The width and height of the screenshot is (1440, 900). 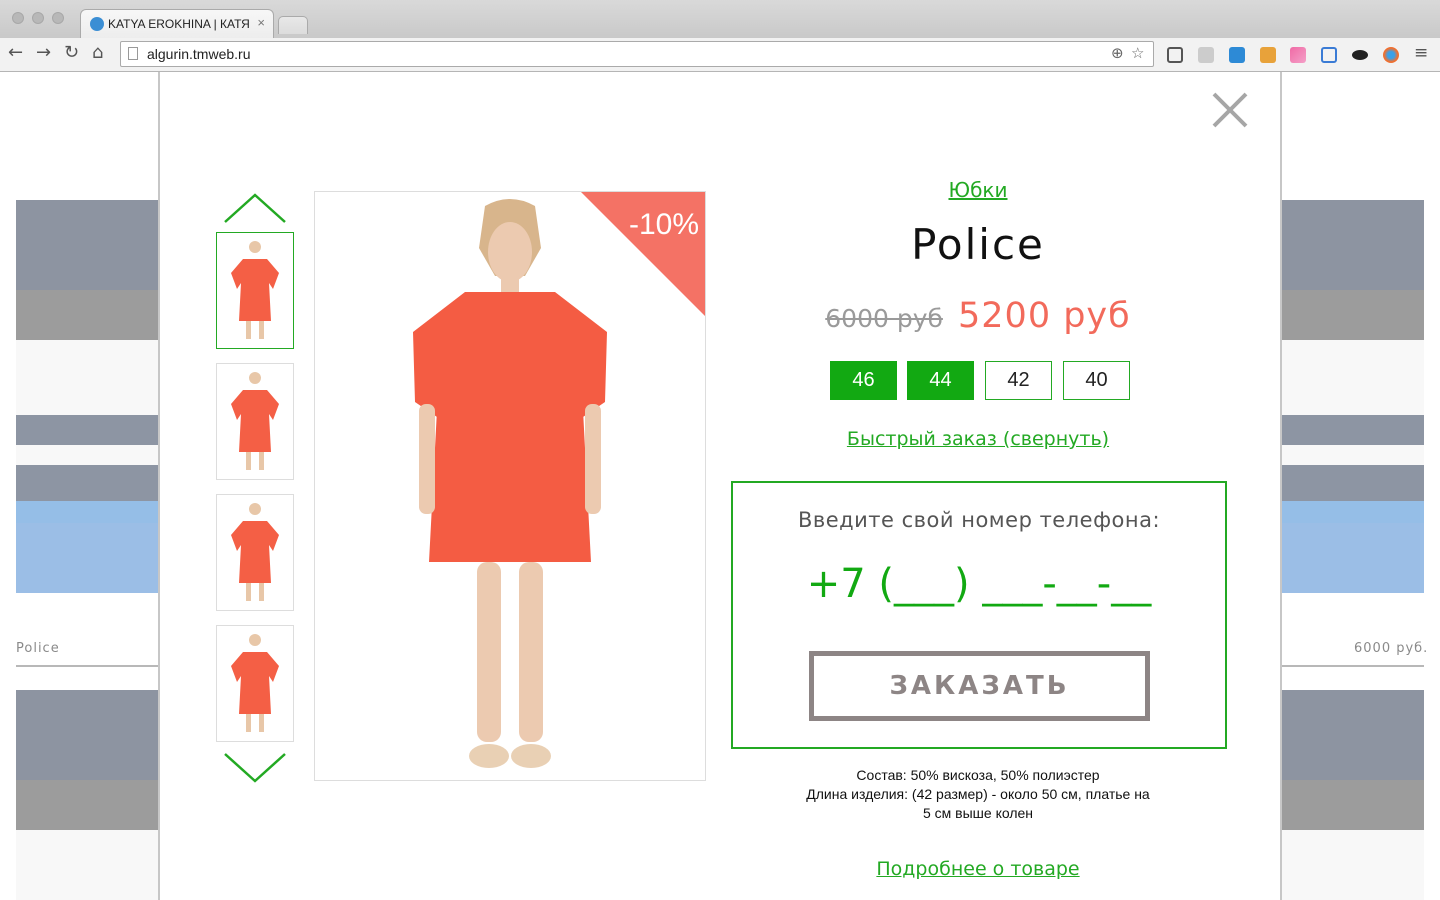 I want to click on chevron-up-icon, so click(x=255, y=208).